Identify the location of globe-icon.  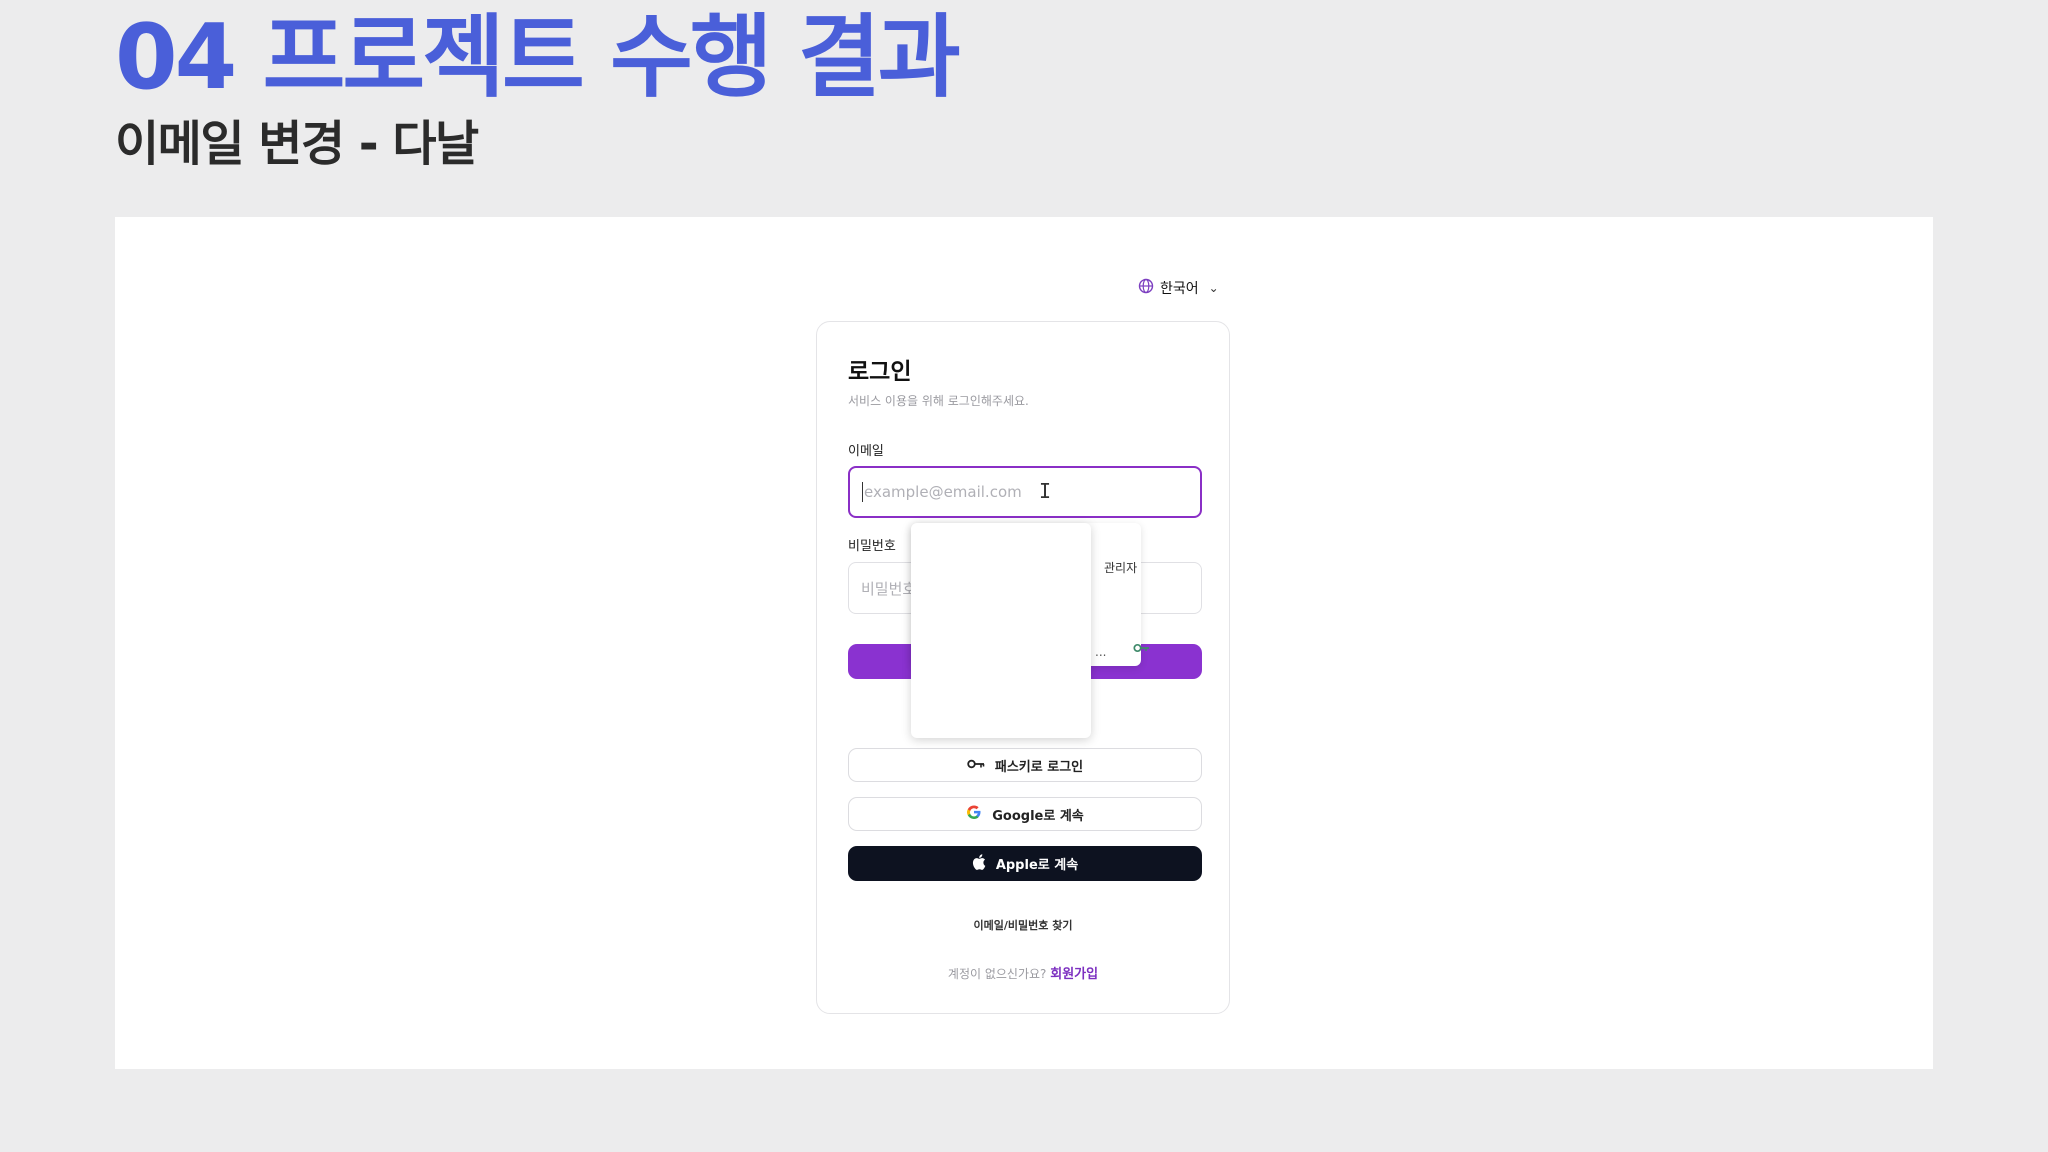
(1146, 288).